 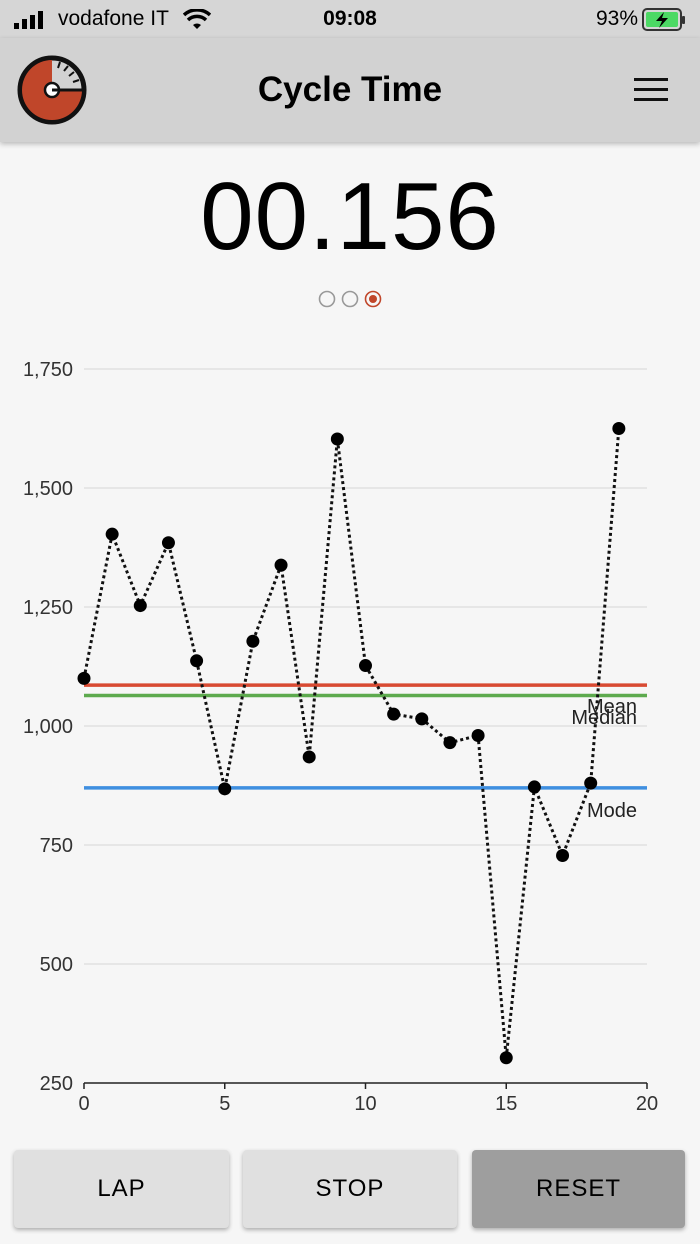 I want to click on page-dot-fill, so click(x=373, y=299).